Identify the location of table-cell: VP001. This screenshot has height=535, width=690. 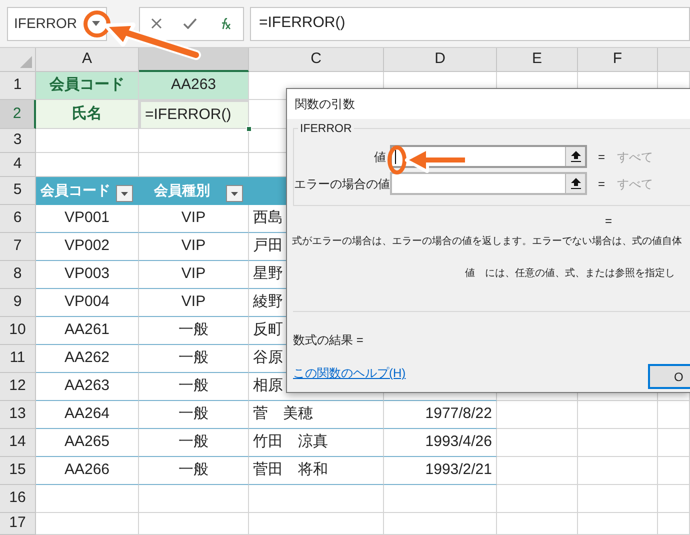
(87, 219).